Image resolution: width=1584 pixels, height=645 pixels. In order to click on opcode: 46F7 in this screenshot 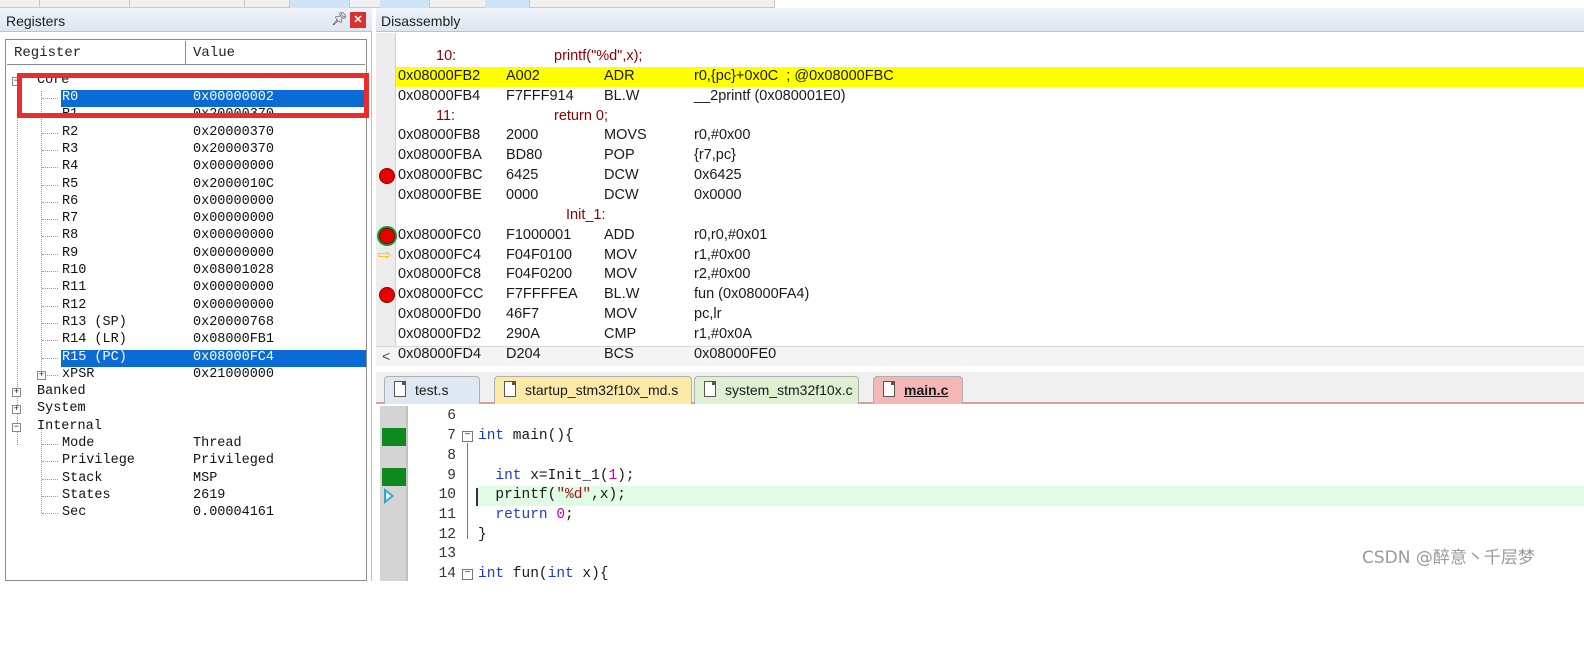, I will do `click(523, 314)`.